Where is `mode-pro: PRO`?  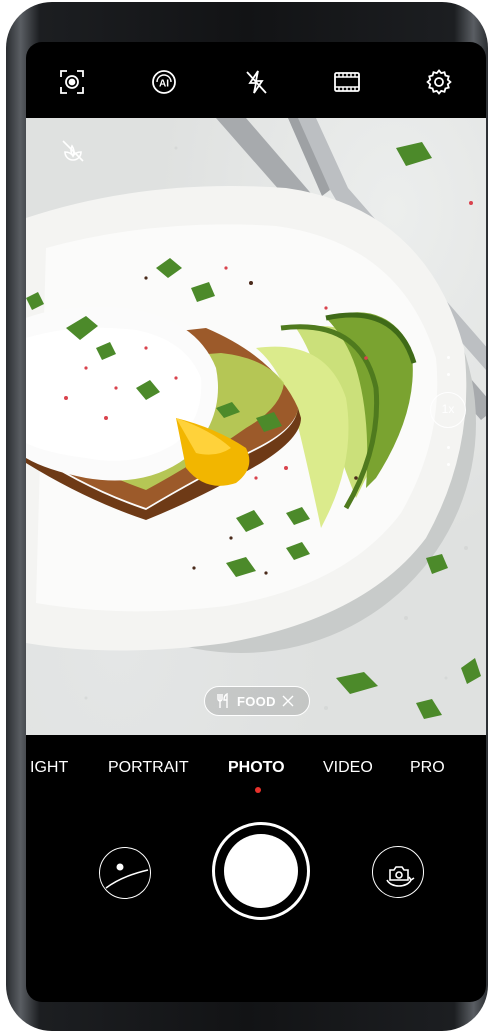
mode-pro: PRO is located at coordinates (427, 768).